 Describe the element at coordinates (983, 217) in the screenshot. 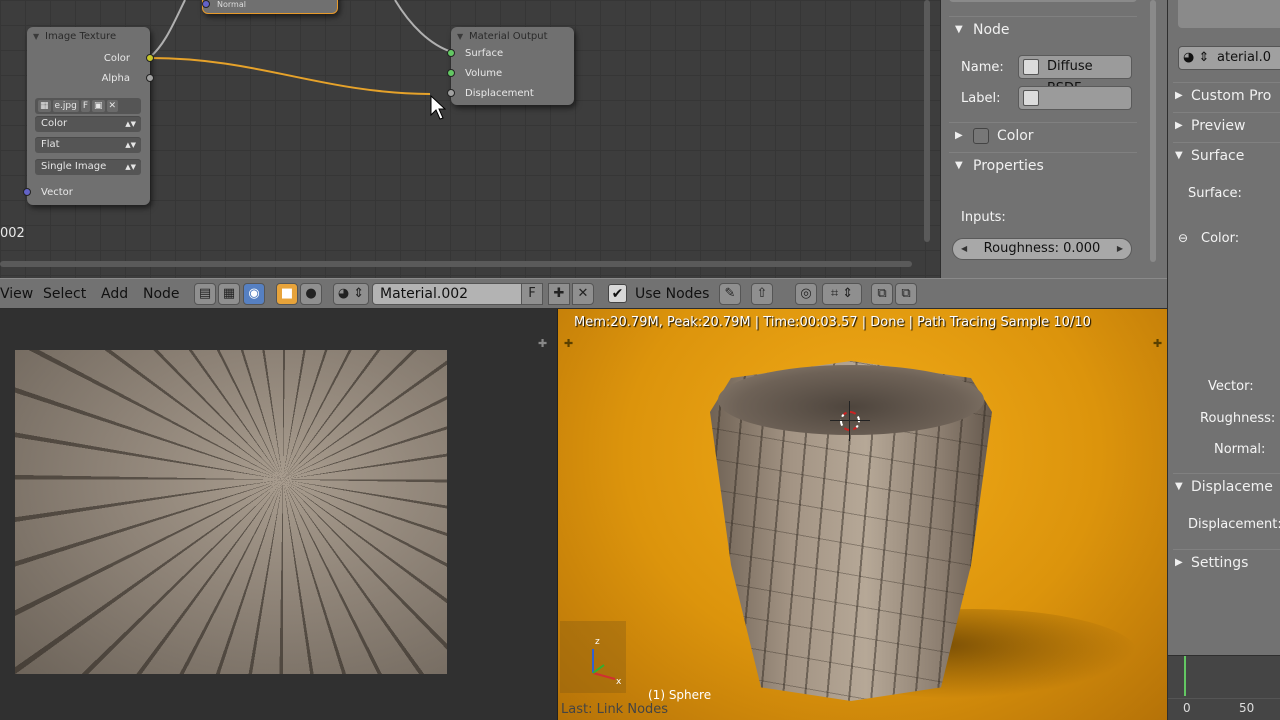

I see `inputs-label: Inputs:` at that location.